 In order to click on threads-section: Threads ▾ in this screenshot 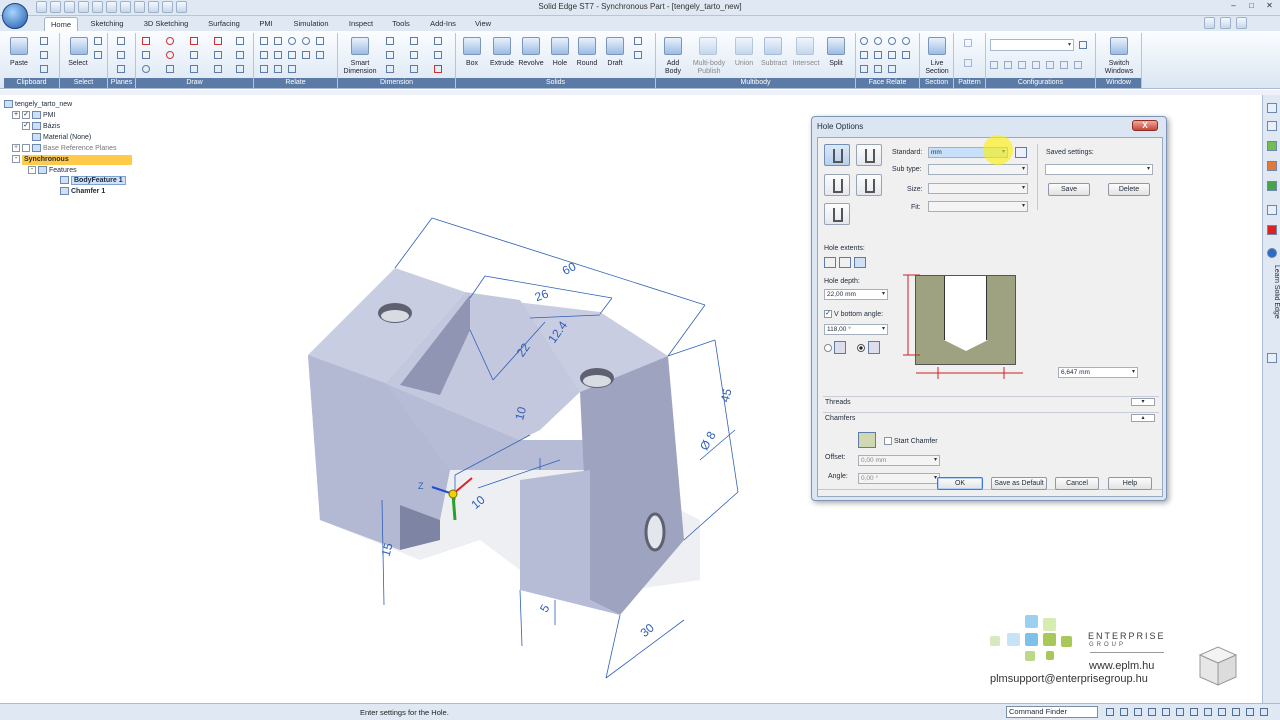, I will do `click(991, 402)`.